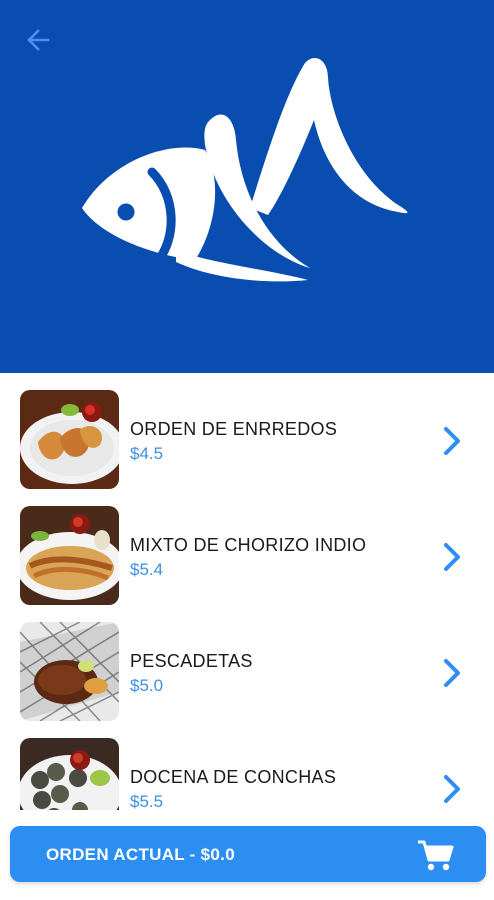 This screenshot has width=494, height=900. I want to click on order-label: ORDEN ACTUAL - $0.0, so click(140, 854).